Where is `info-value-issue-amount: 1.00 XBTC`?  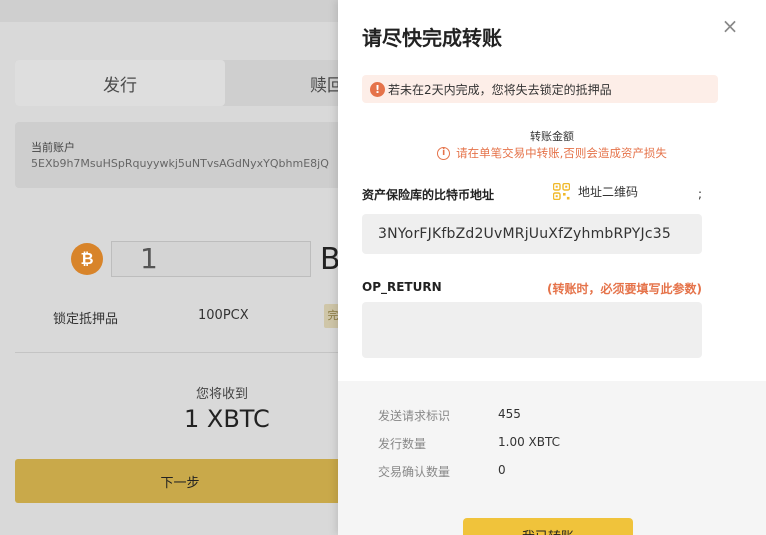
info-value-issue-amount: 1.00 XBTC is located at coordinates (529, 442).